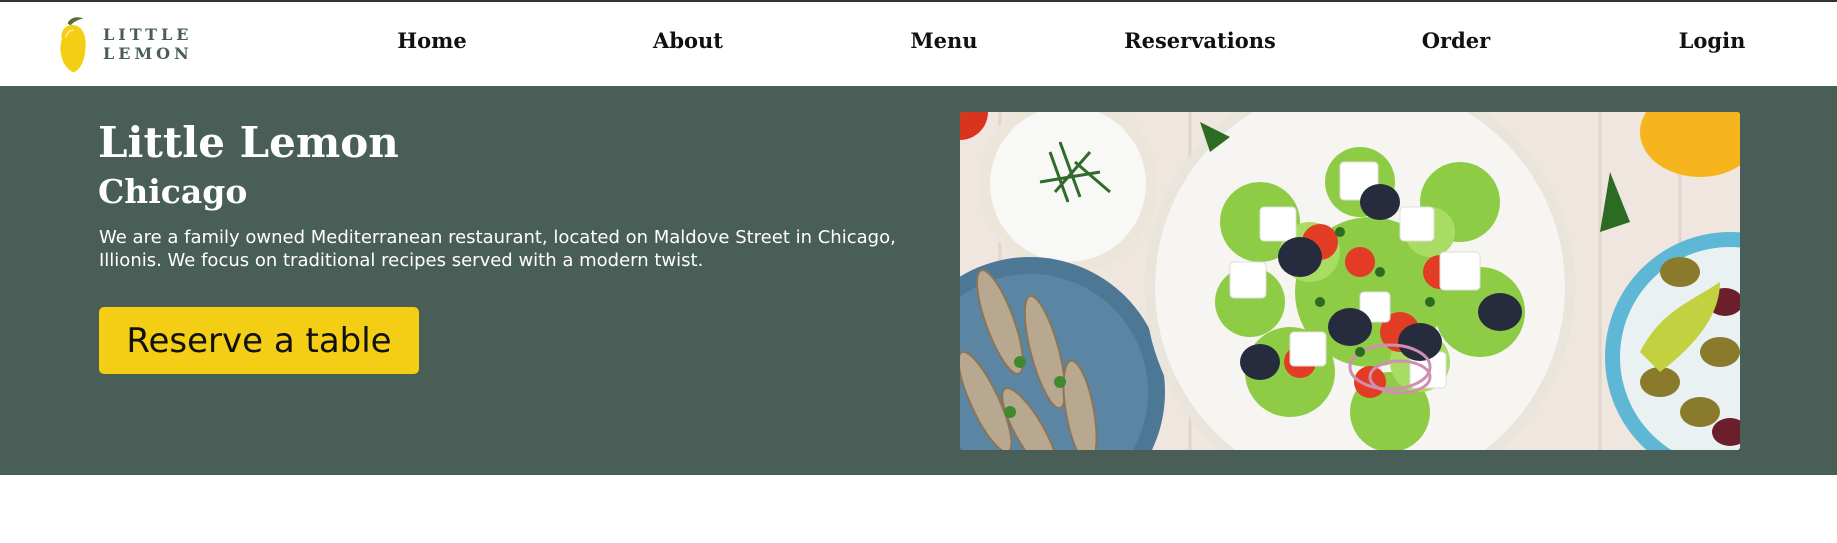 The height and width of the screenshot is (543, 1837). Describe the element at coordinates (688, 40) in the screenshot. I see `nav-about: About` at that location.